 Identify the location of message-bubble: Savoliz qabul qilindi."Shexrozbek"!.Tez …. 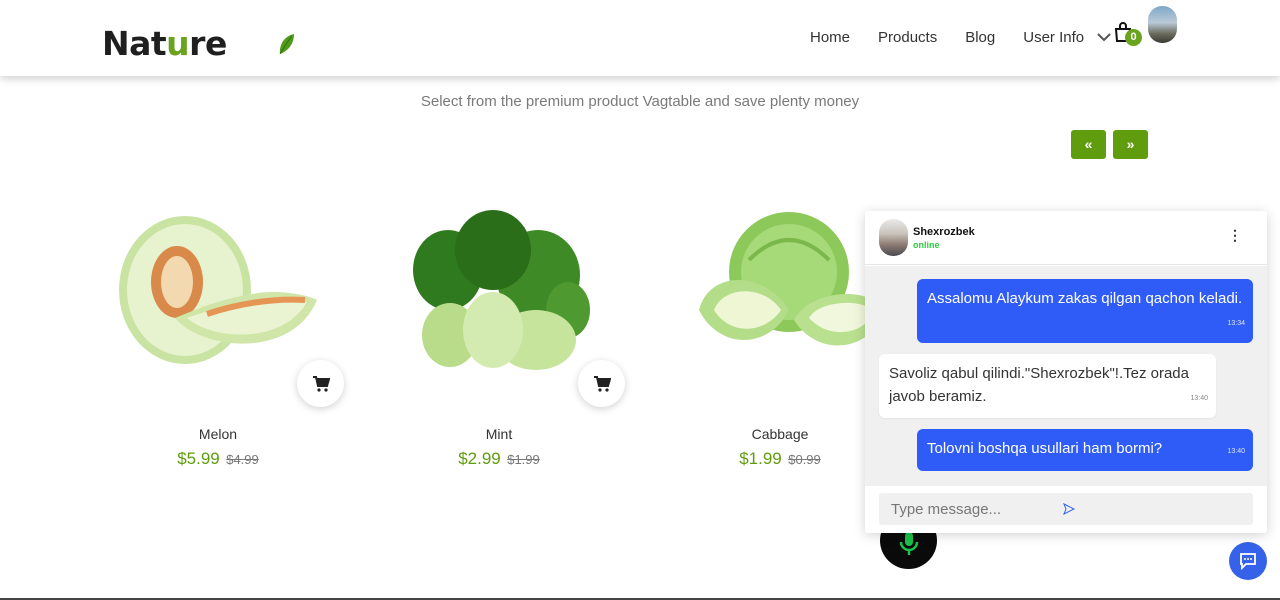
(1047, 386).